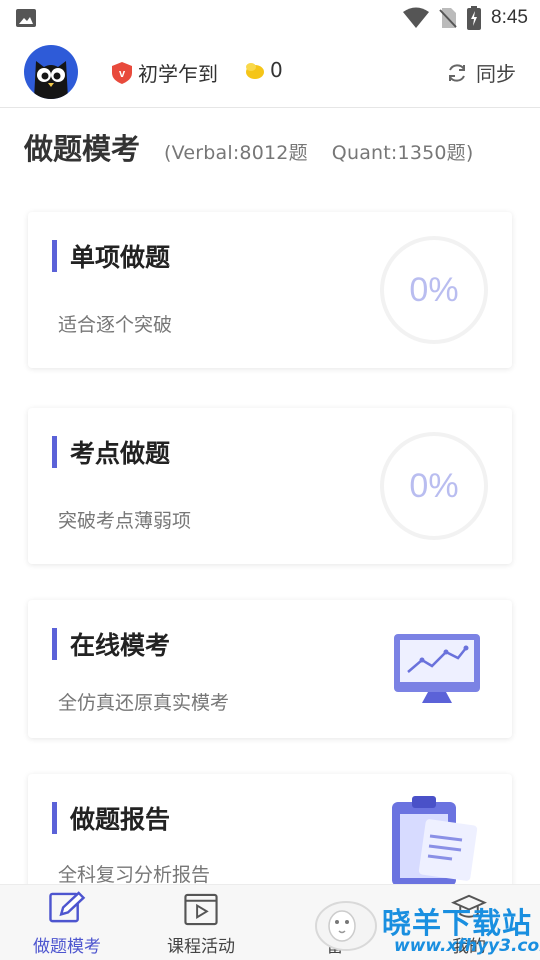 The image size is (540, 960). Describe the element at coordinates (201, 947) in the screenshot. I see `tab-label: 课程活动` at that location.